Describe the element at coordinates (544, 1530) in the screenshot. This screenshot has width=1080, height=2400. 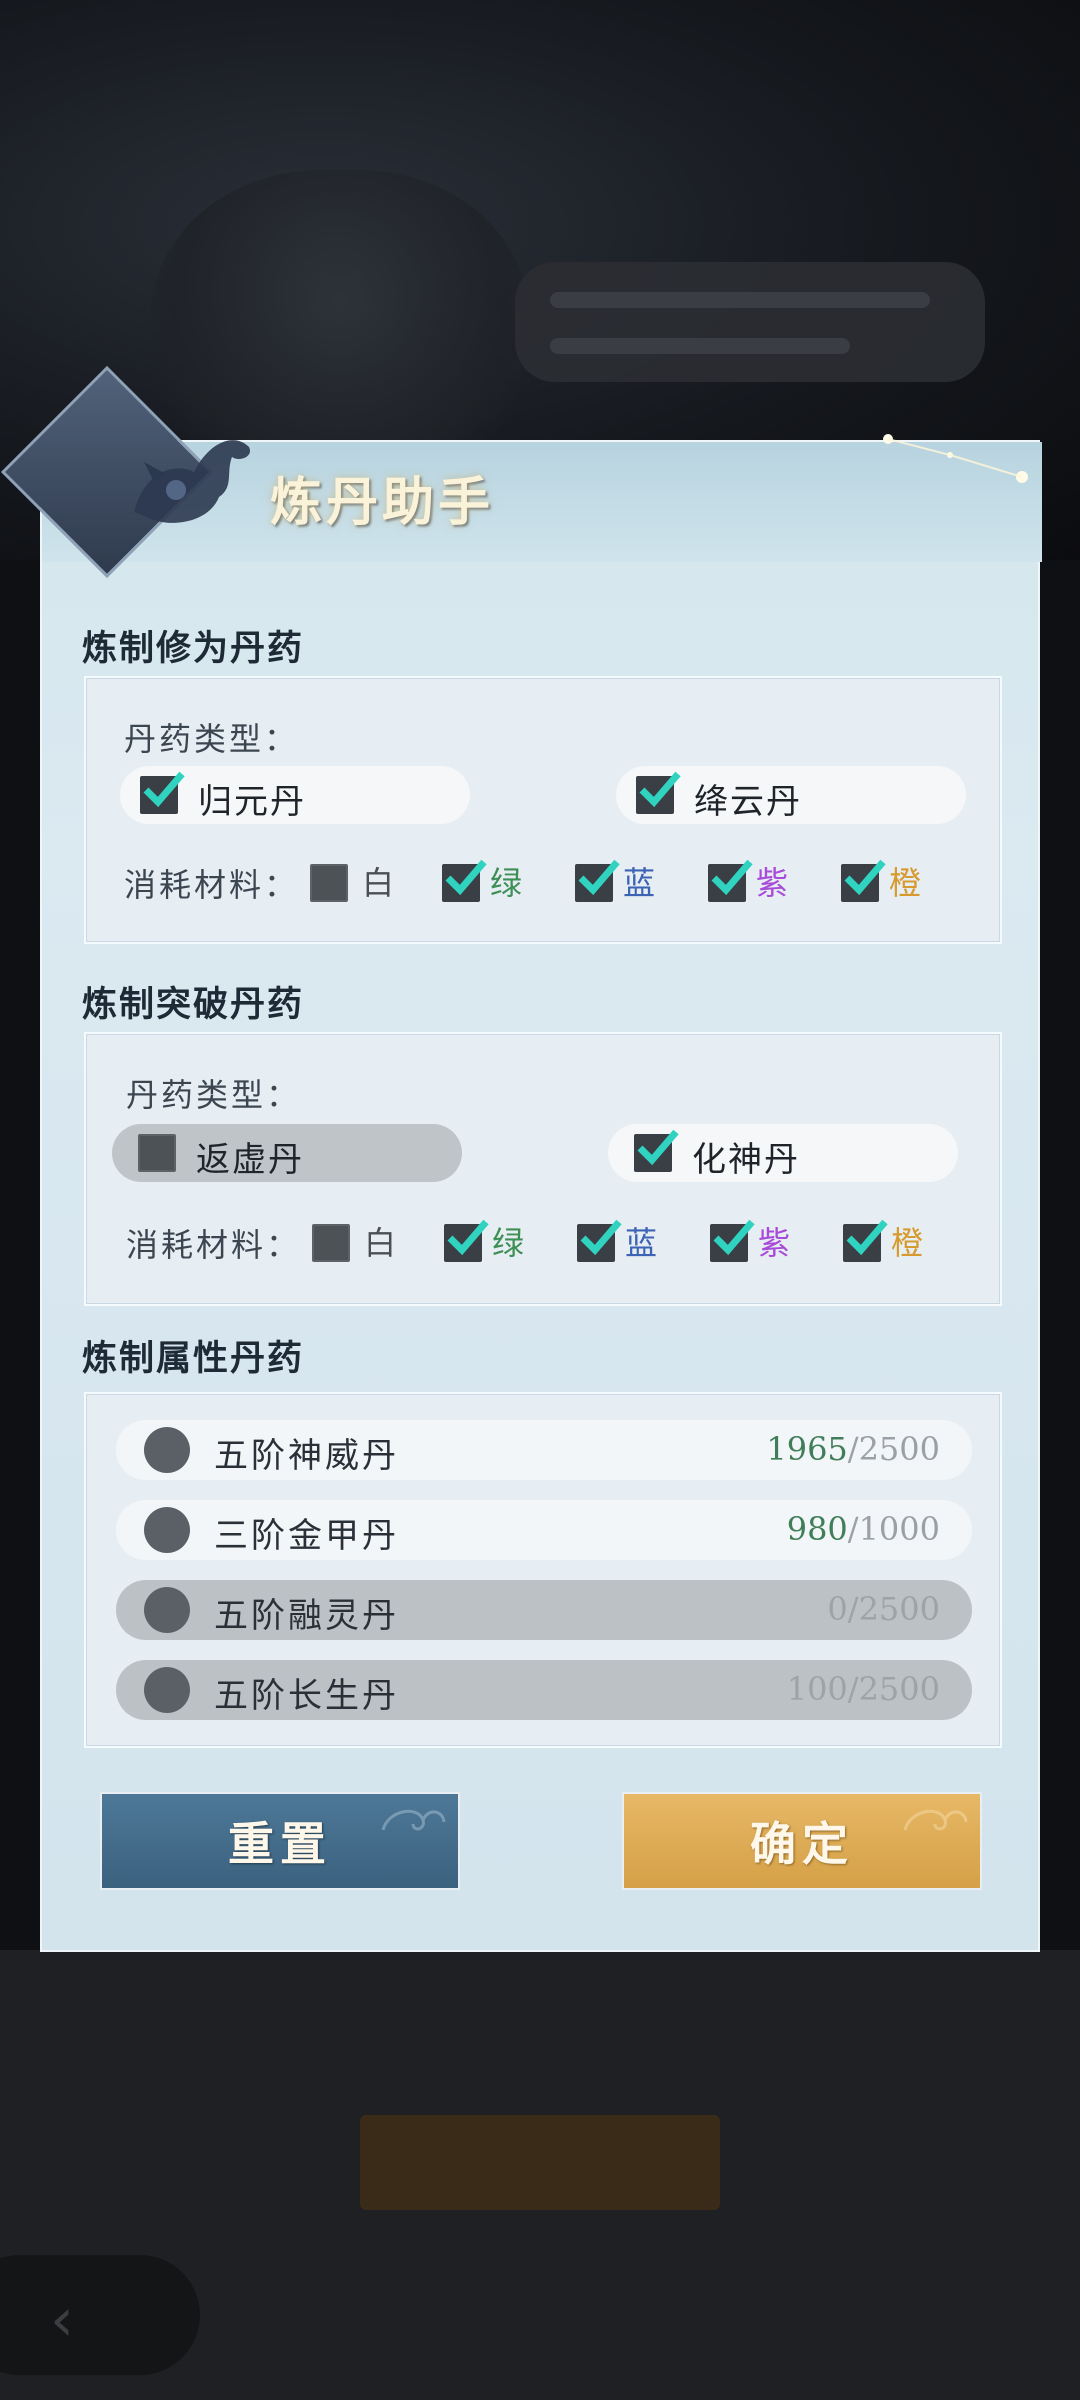
I see `attribute-item-jinjia: 三阶金甲丹 980/1000` at that location.